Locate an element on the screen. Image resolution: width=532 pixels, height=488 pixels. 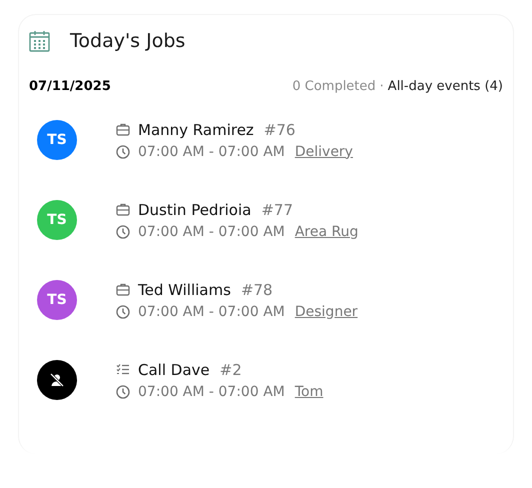
job-number: #78 is located at coordinates (256, 289).